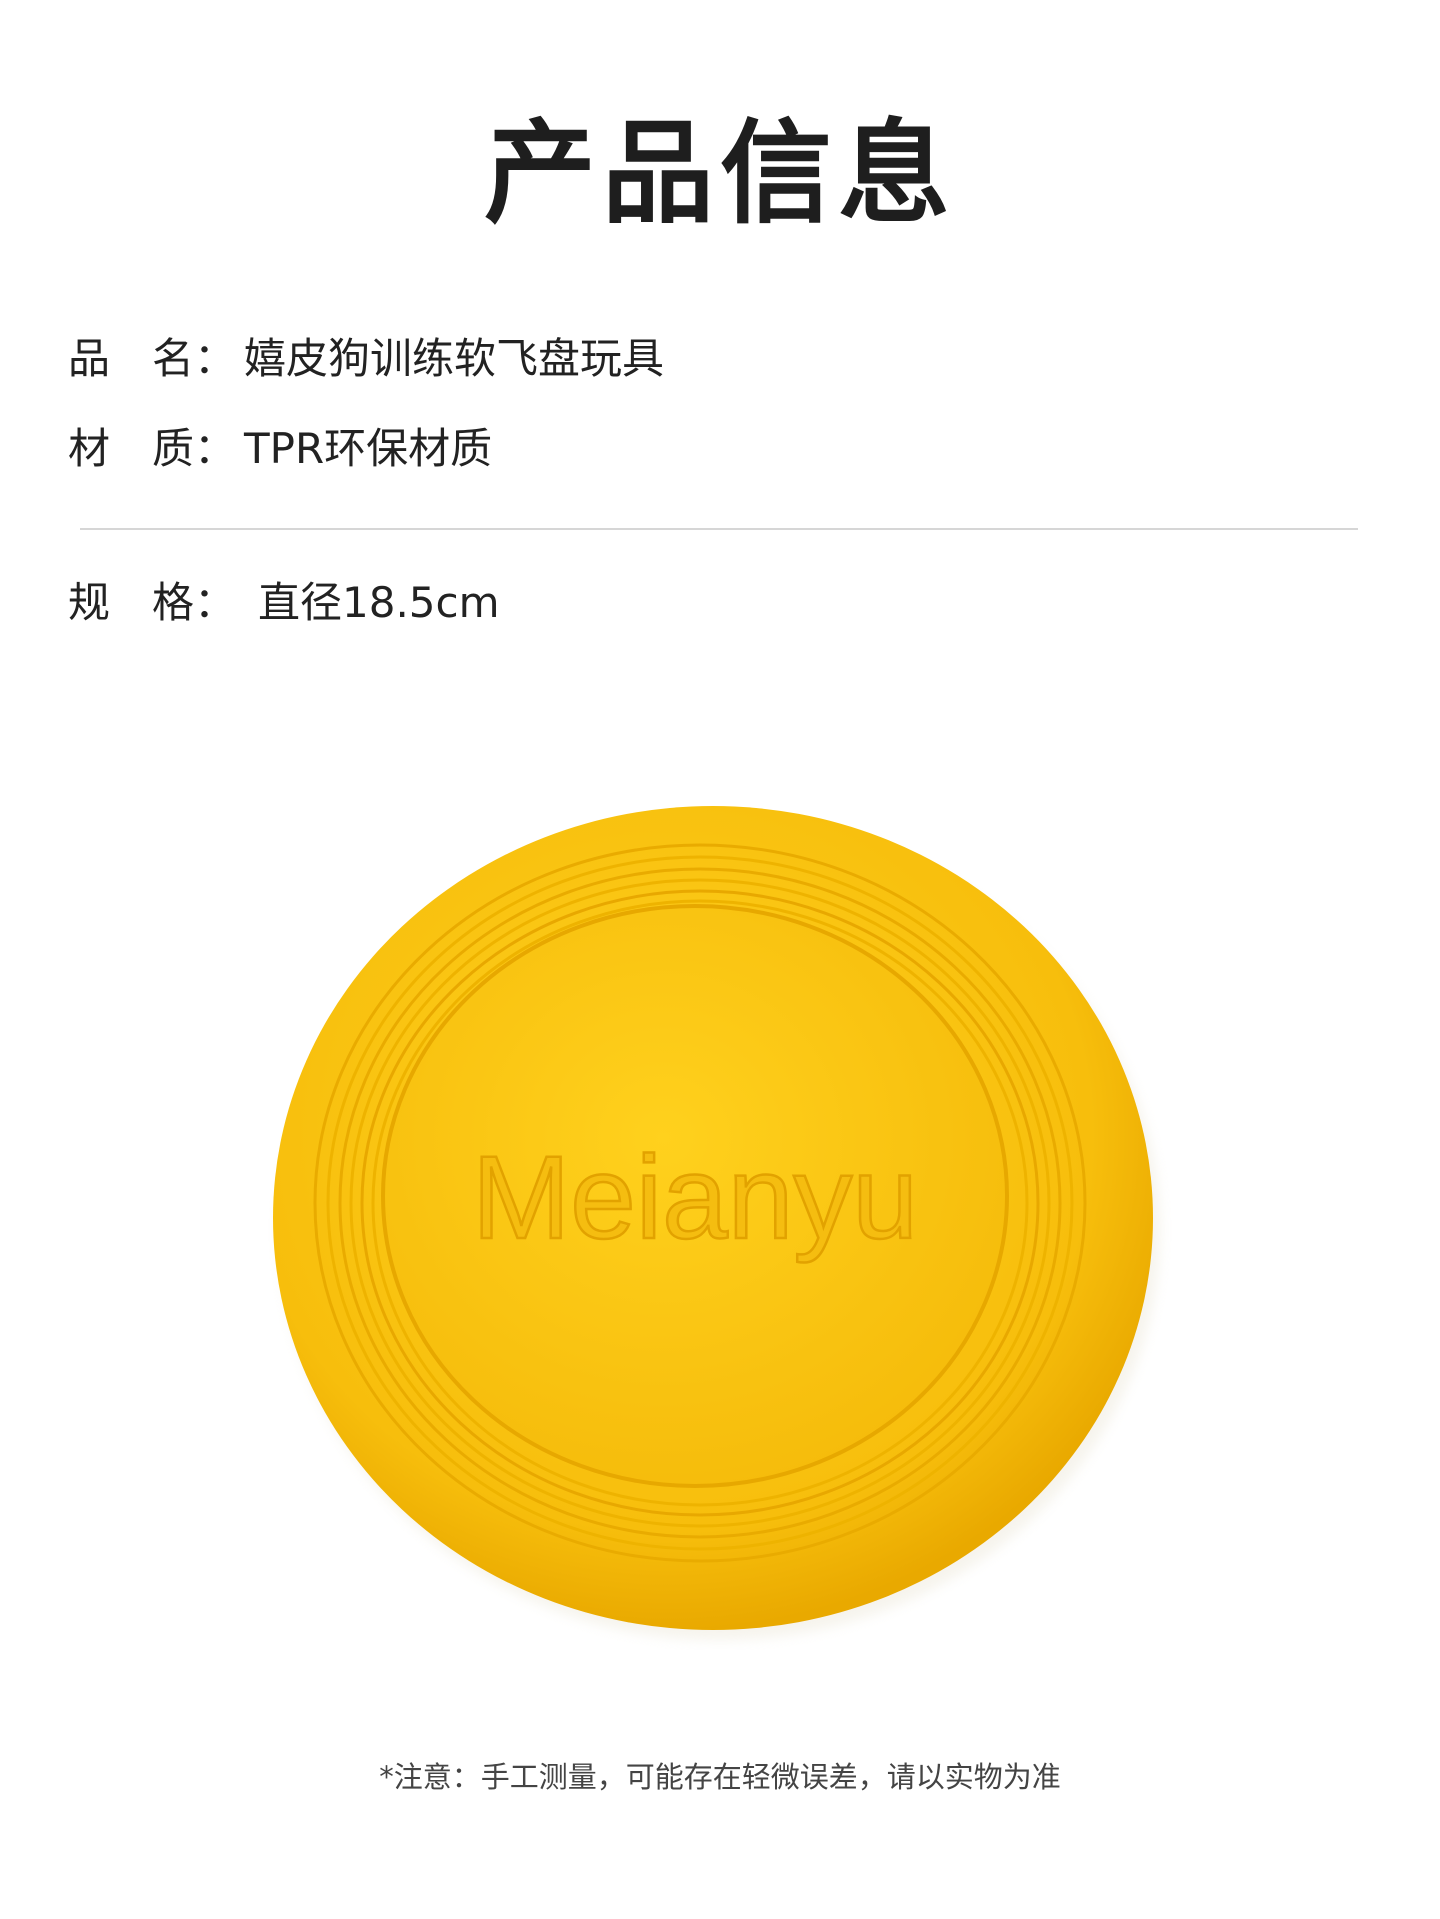  What do you see at coordinates (695, 1198) in the screenshot?
I see `frisbee-brand-text: Meianyu` at bounding box center [695, 1198].